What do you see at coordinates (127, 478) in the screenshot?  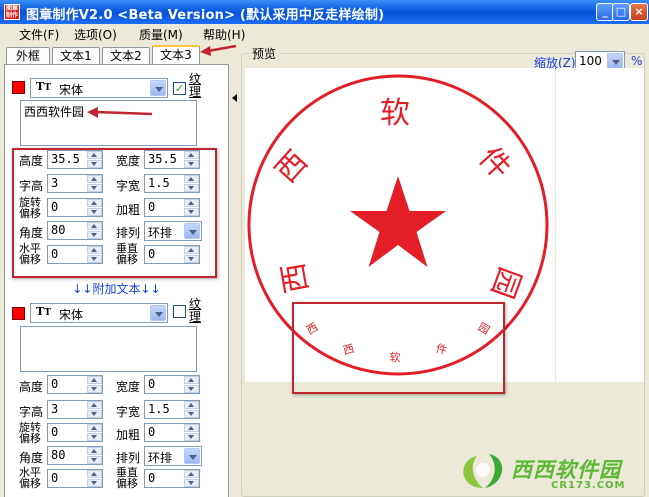 I see `text2-v-offset-label: 垂直偏移` at bounding box center [127, 478].